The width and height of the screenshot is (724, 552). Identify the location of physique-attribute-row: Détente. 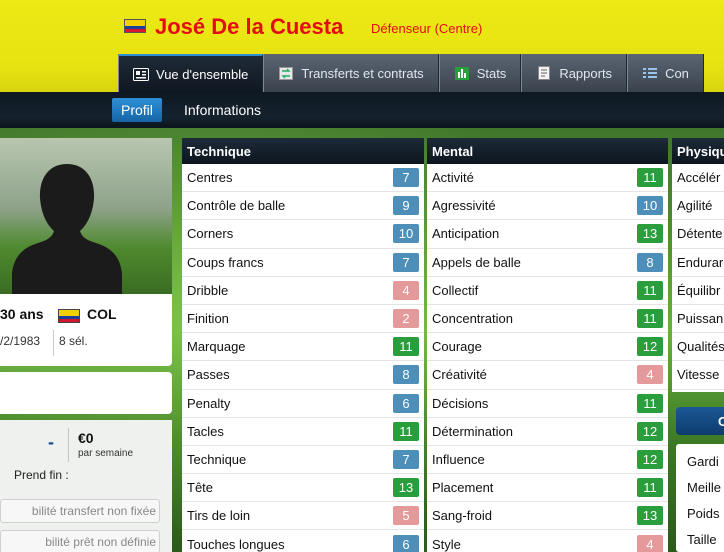
(698, 234).